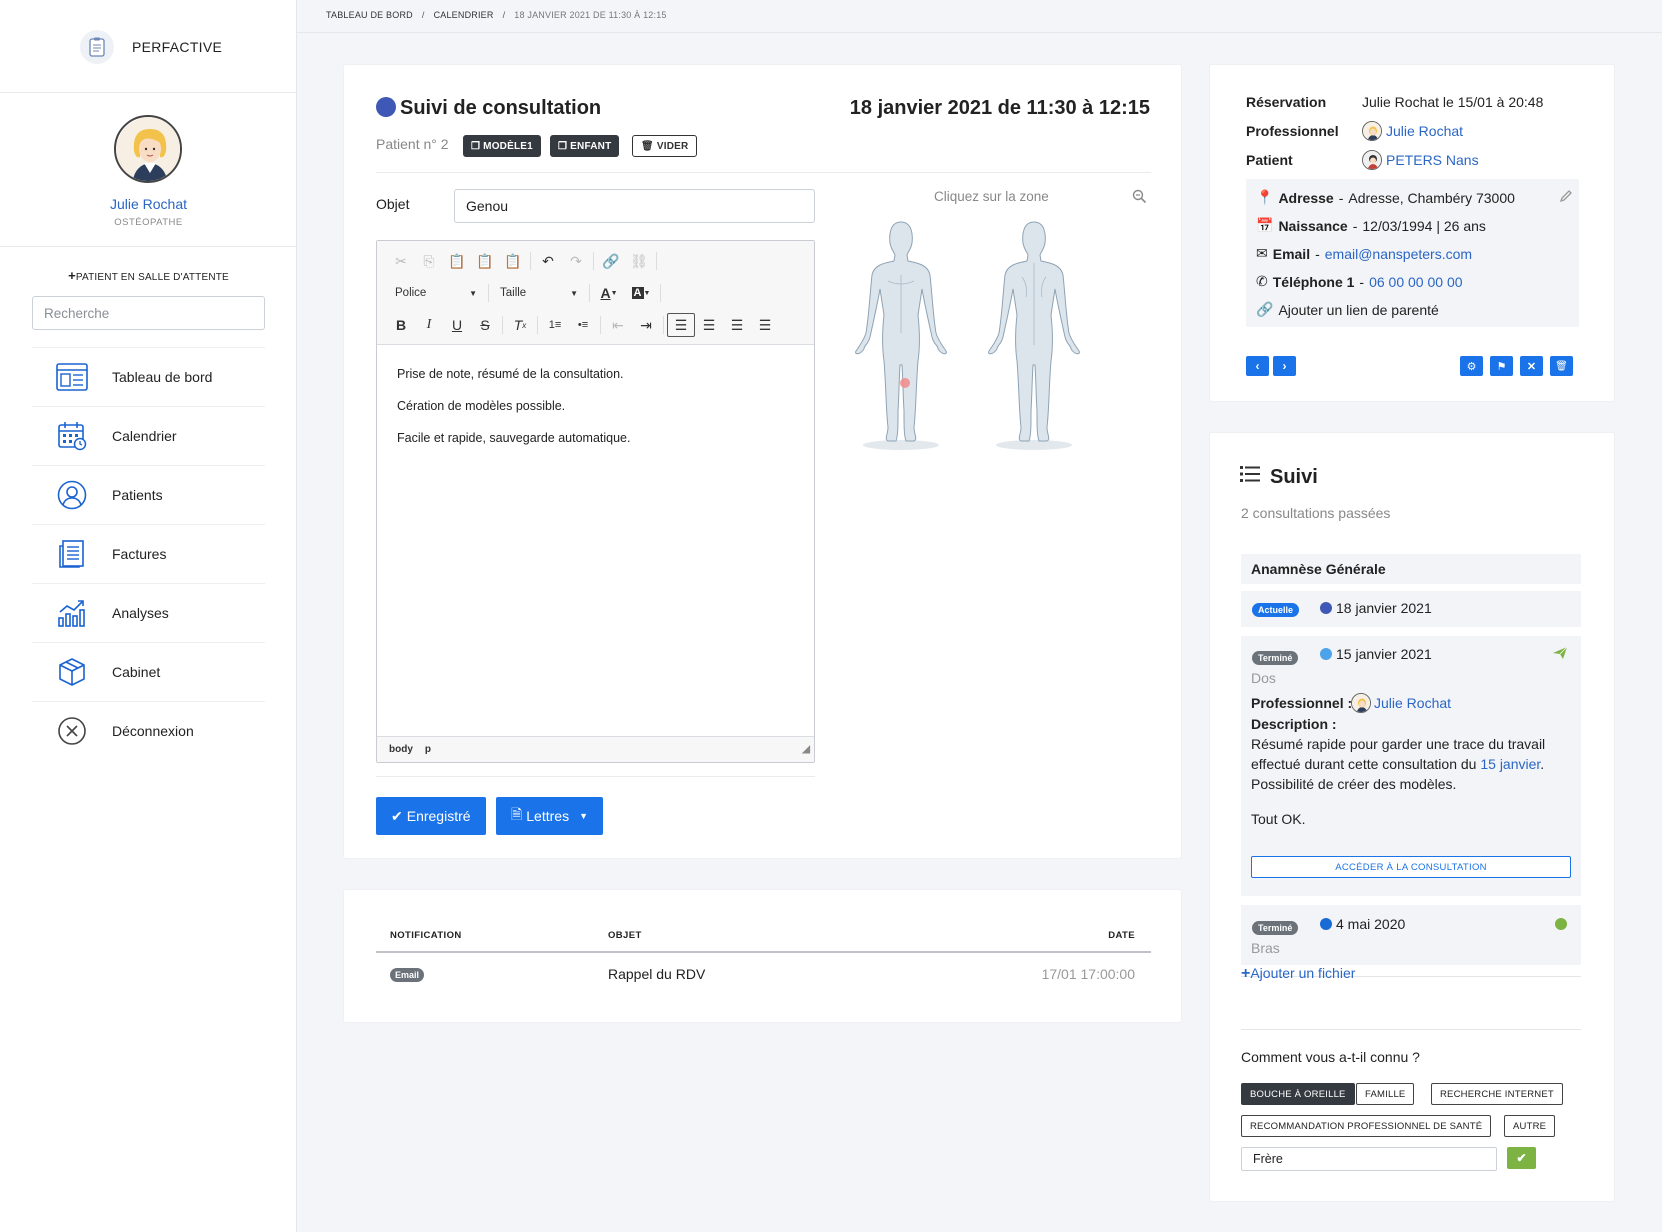 Image resolution: width=1662 pixels, height=1232 pixels. I want to click on add-file-link: +Ajouter un fichier, so click(1298, 974).